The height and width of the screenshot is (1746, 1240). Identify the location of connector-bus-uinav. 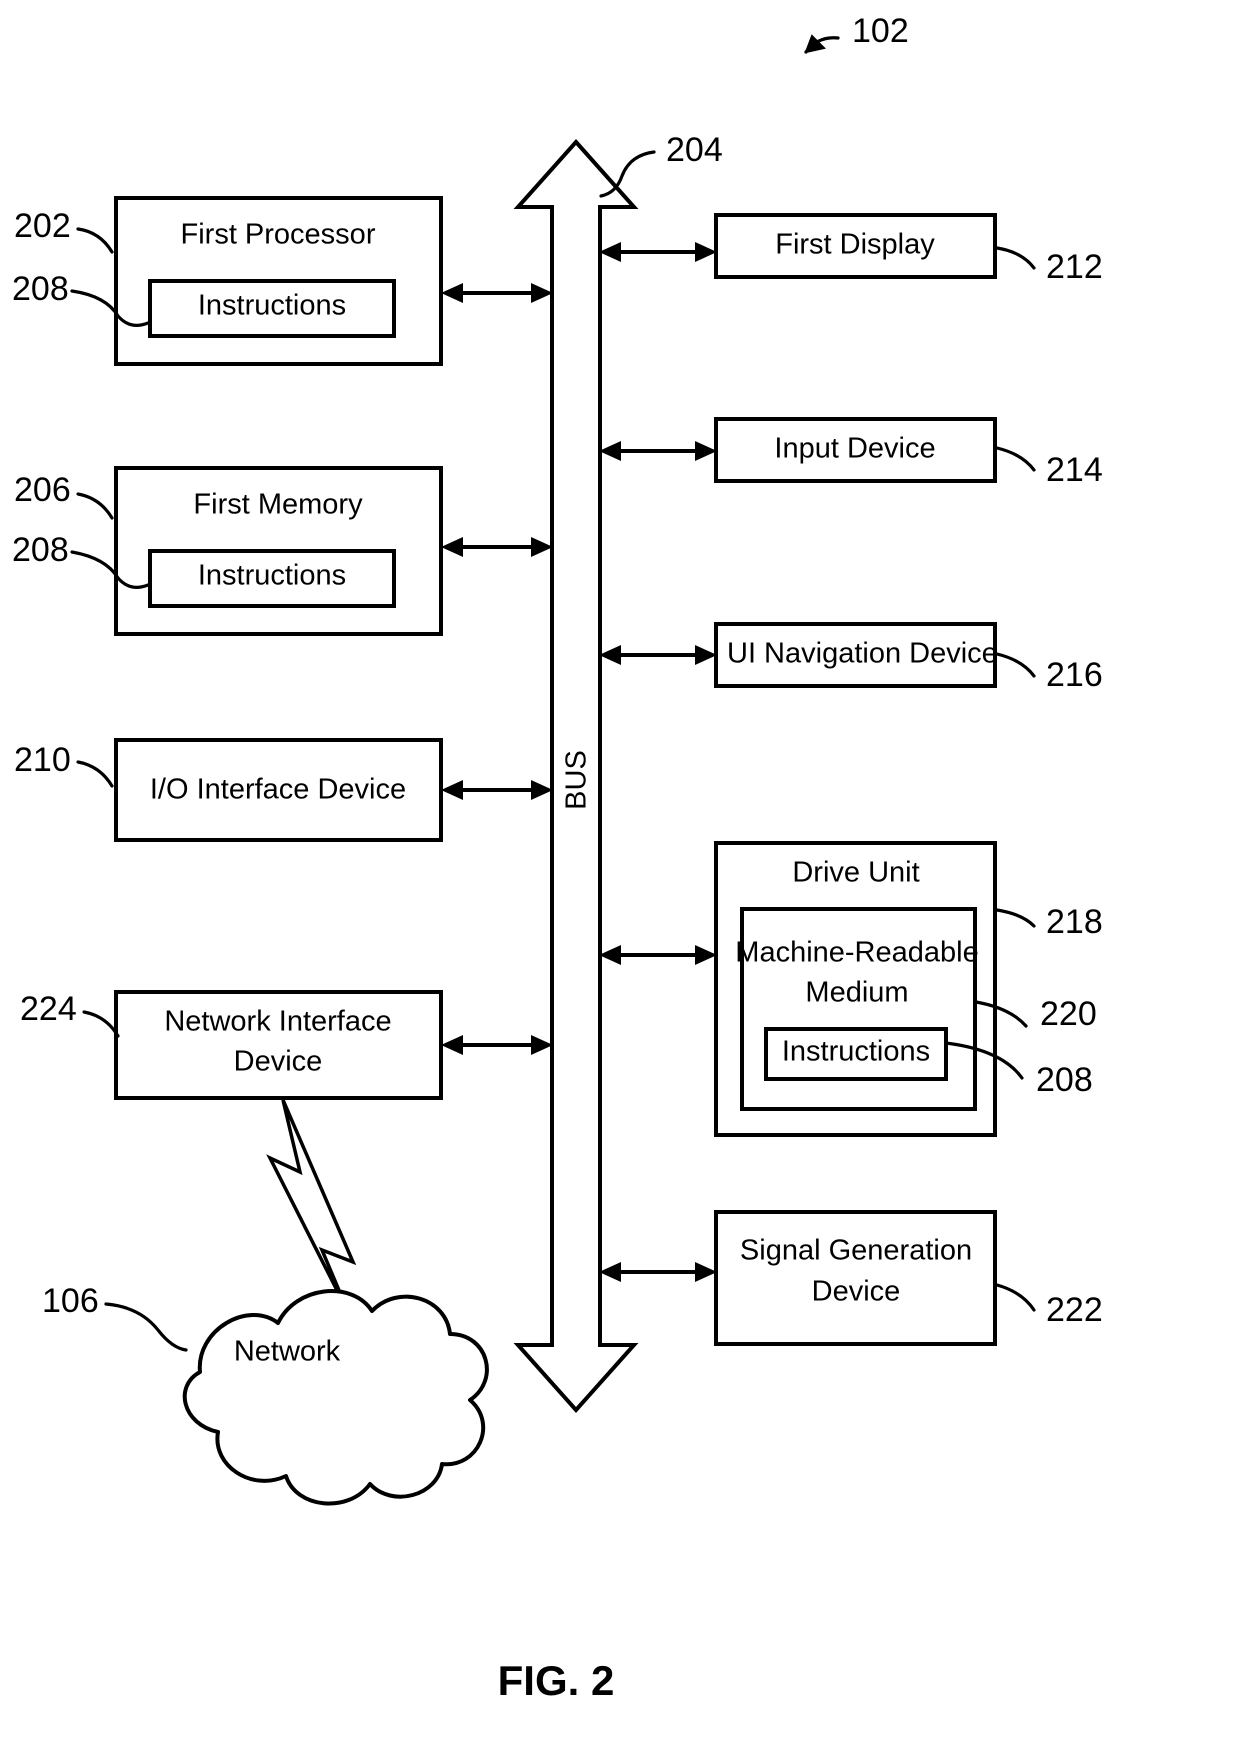
(658, 655).